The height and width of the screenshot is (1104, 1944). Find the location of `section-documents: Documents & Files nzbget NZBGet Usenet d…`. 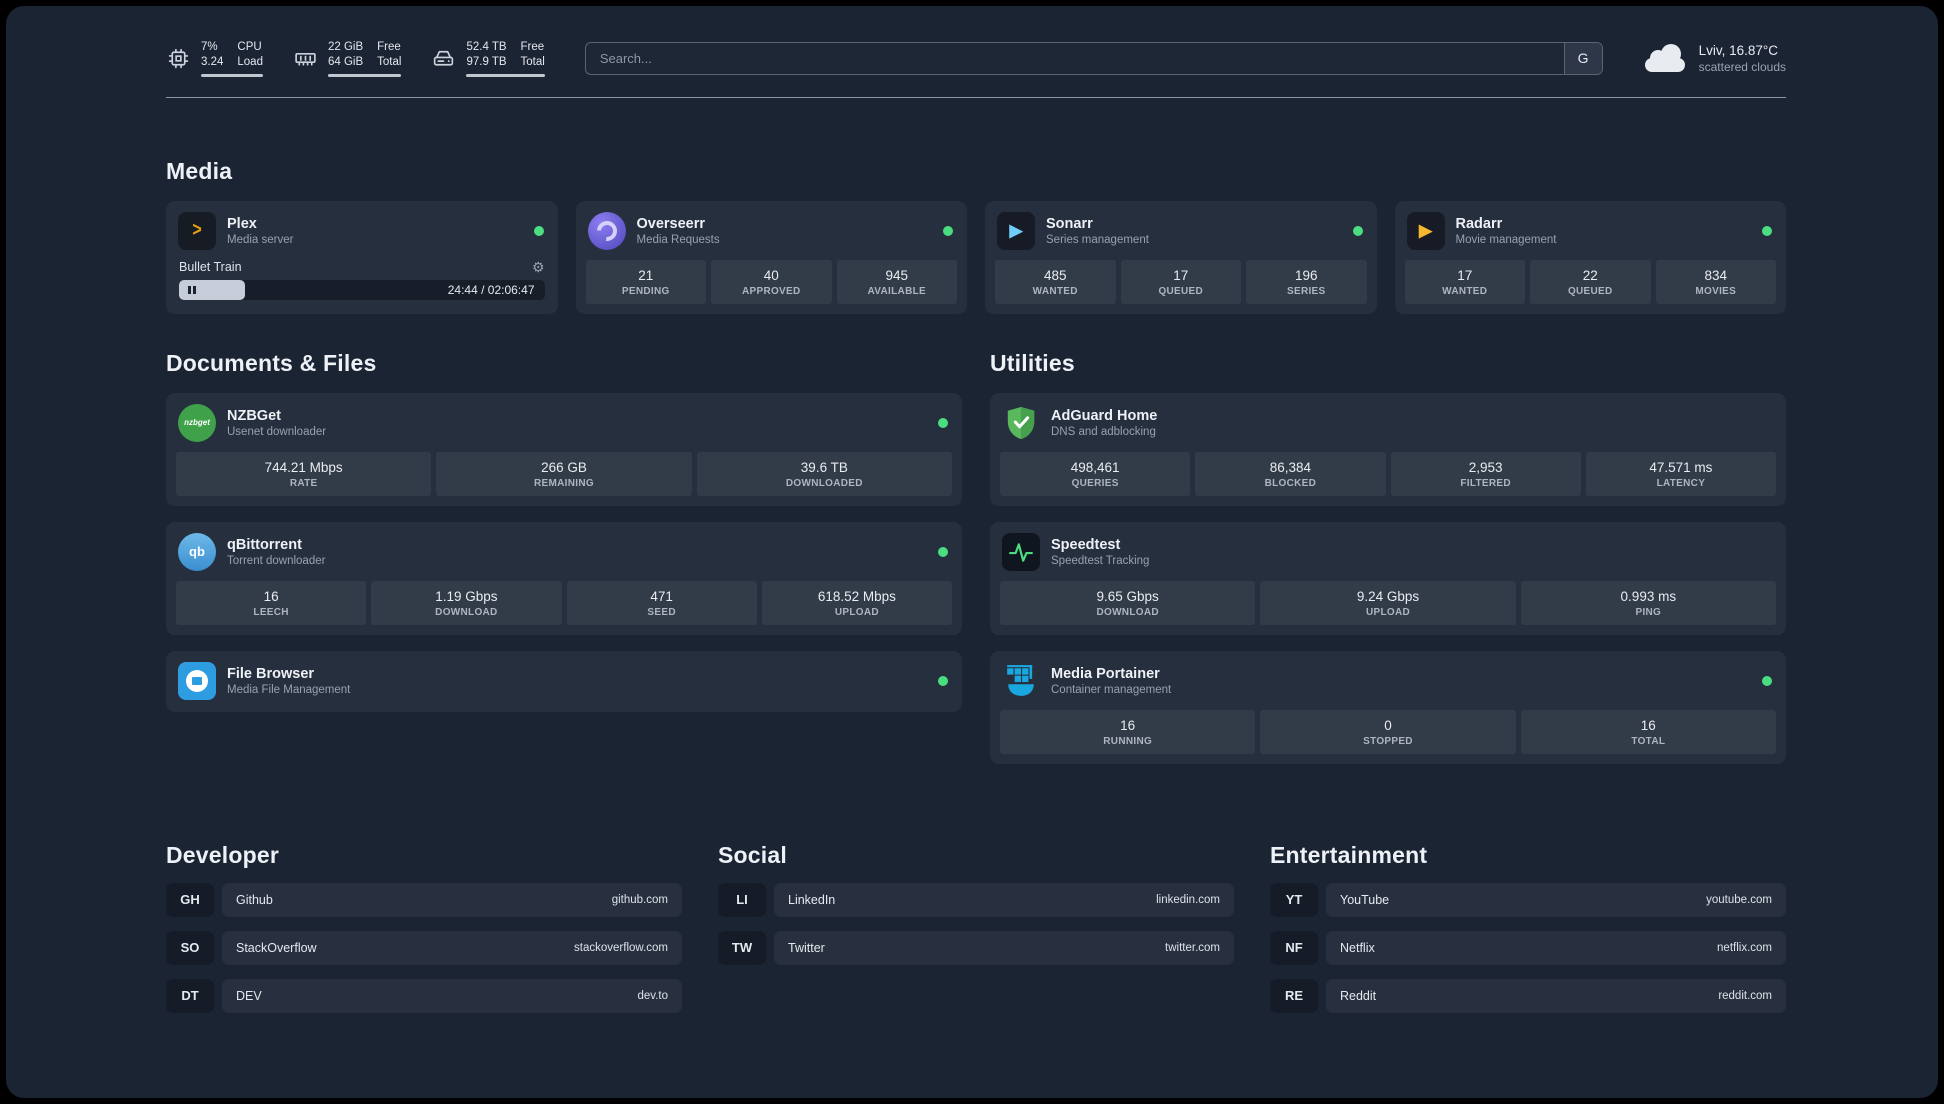

section-documents: Documents & Files nzbget NZBGet Usenet d… is located at coordinates (564, 531).